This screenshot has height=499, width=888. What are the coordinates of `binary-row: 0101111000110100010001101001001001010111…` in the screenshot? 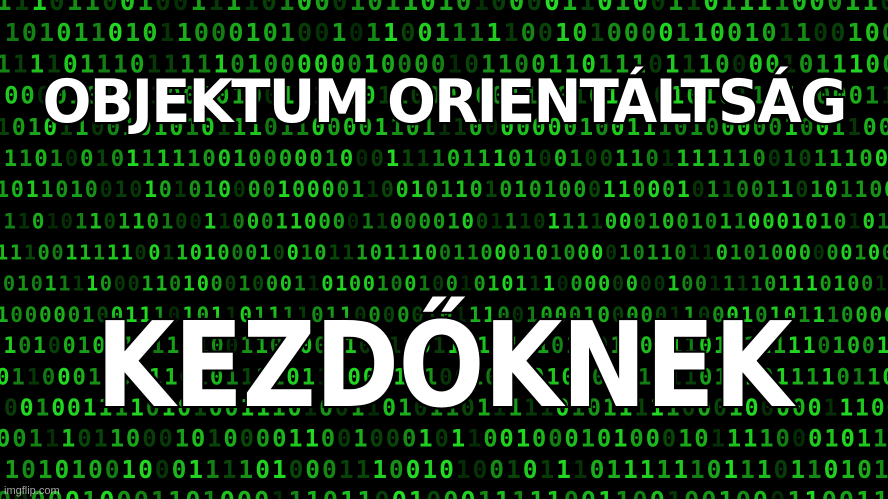 It's located at (445, 284).